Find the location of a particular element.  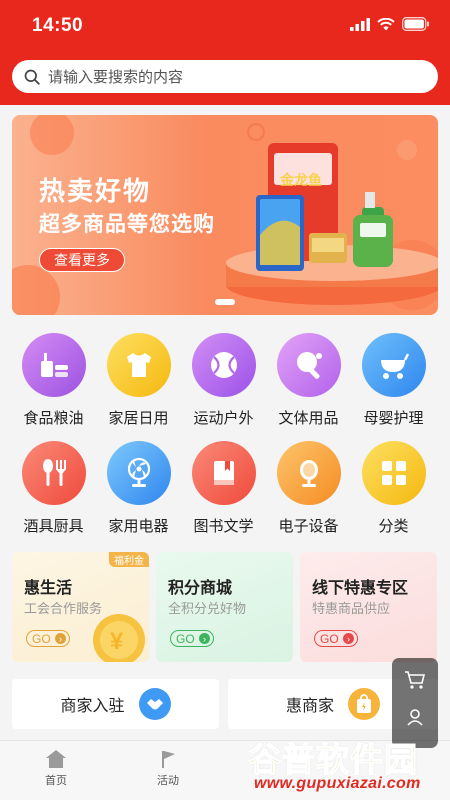

food-icon is located at coordinates (53, 365).